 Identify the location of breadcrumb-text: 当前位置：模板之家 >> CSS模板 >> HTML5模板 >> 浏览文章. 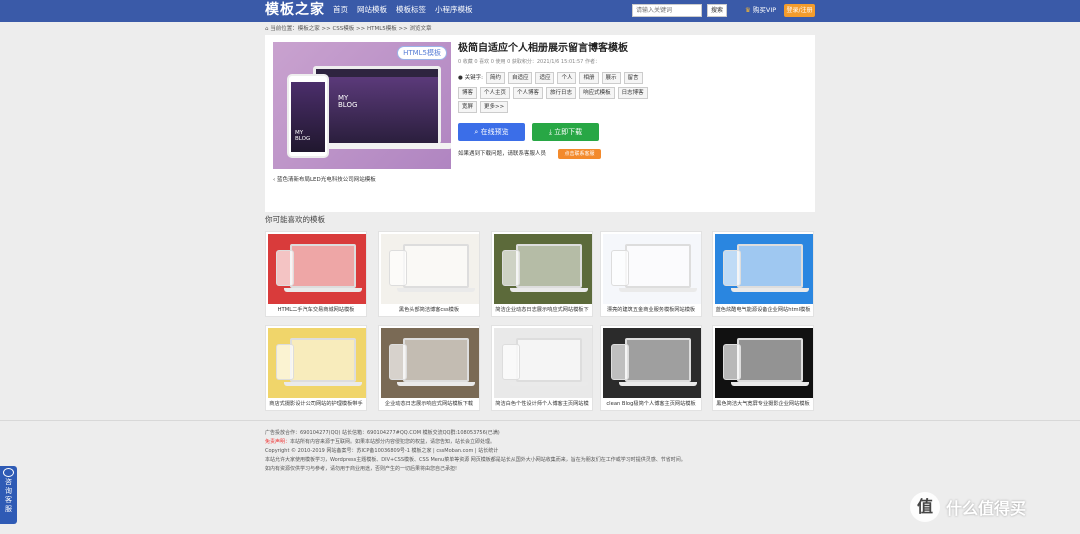
(351, 29).